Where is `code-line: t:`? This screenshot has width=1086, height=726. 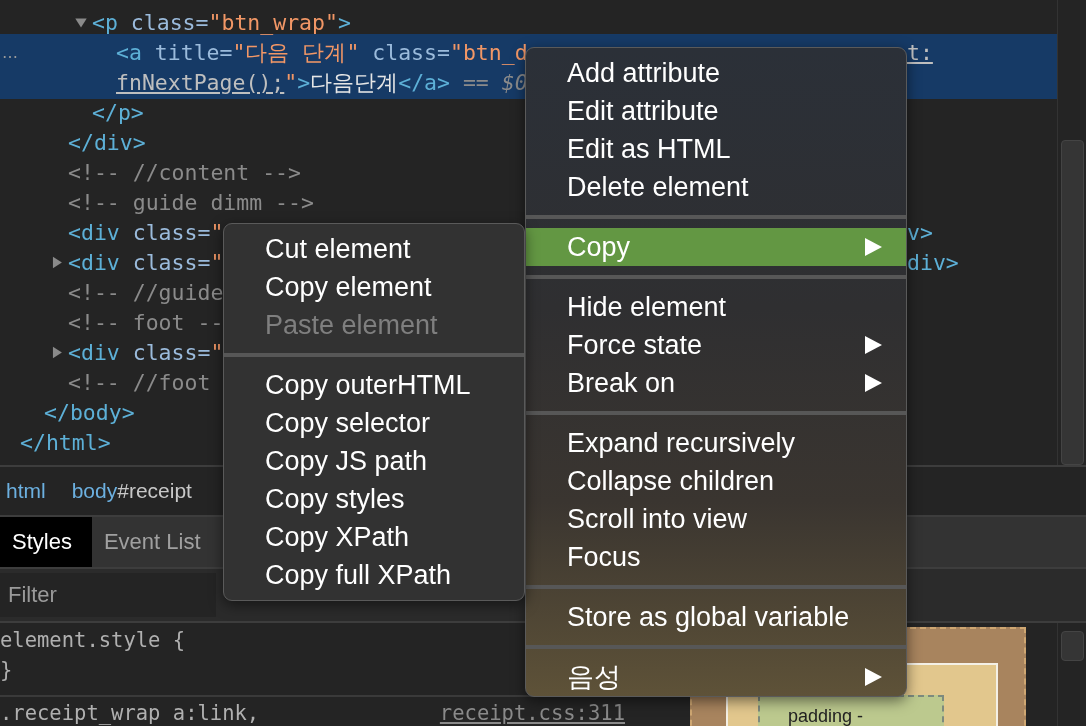 code-line: t: is located at coordinates (920, 52).